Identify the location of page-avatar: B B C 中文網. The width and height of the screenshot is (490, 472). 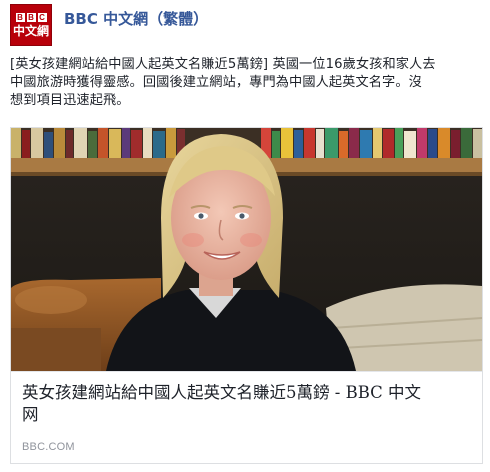
(31, 25).